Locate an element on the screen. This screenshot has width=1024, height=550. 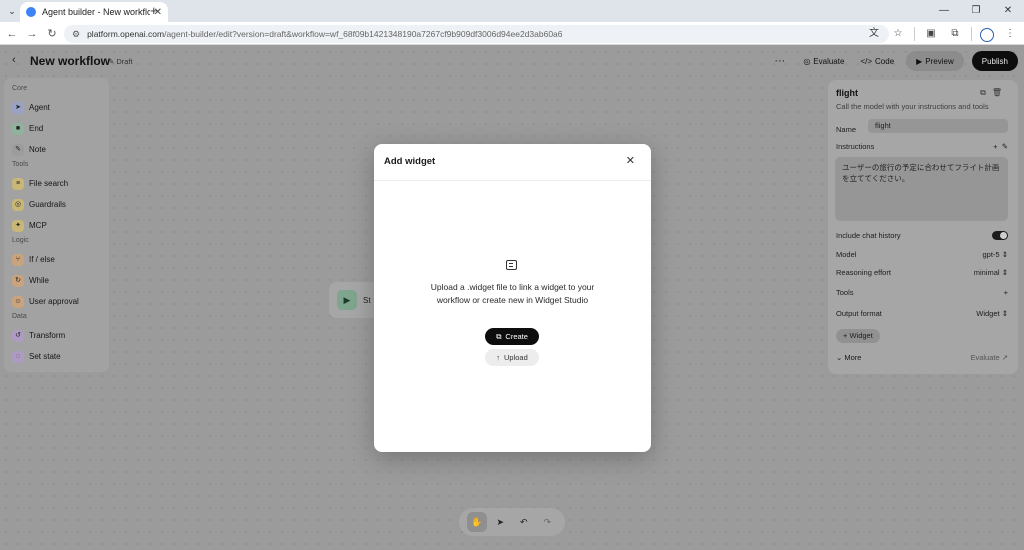
model-select: gpt-5 ⇕ is located at coordinates (996, 254).